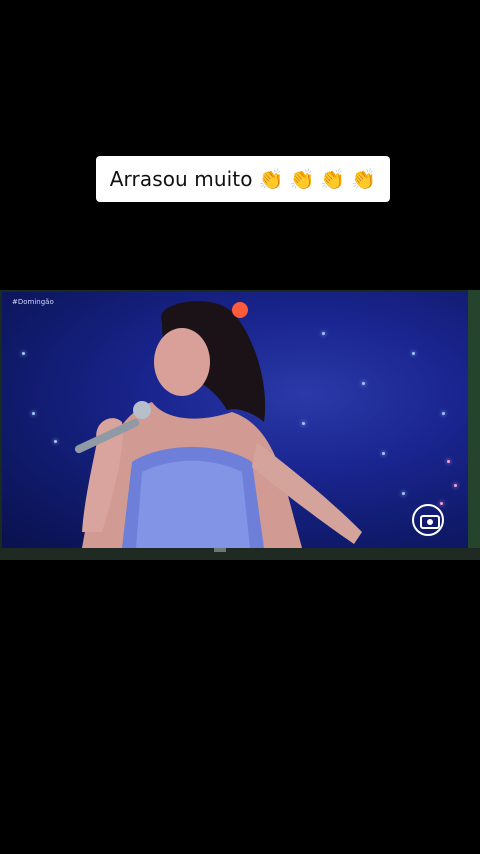  Describe the element at coordinates (220, 550) in the screenshot. I see `tv-sensor` at that location.